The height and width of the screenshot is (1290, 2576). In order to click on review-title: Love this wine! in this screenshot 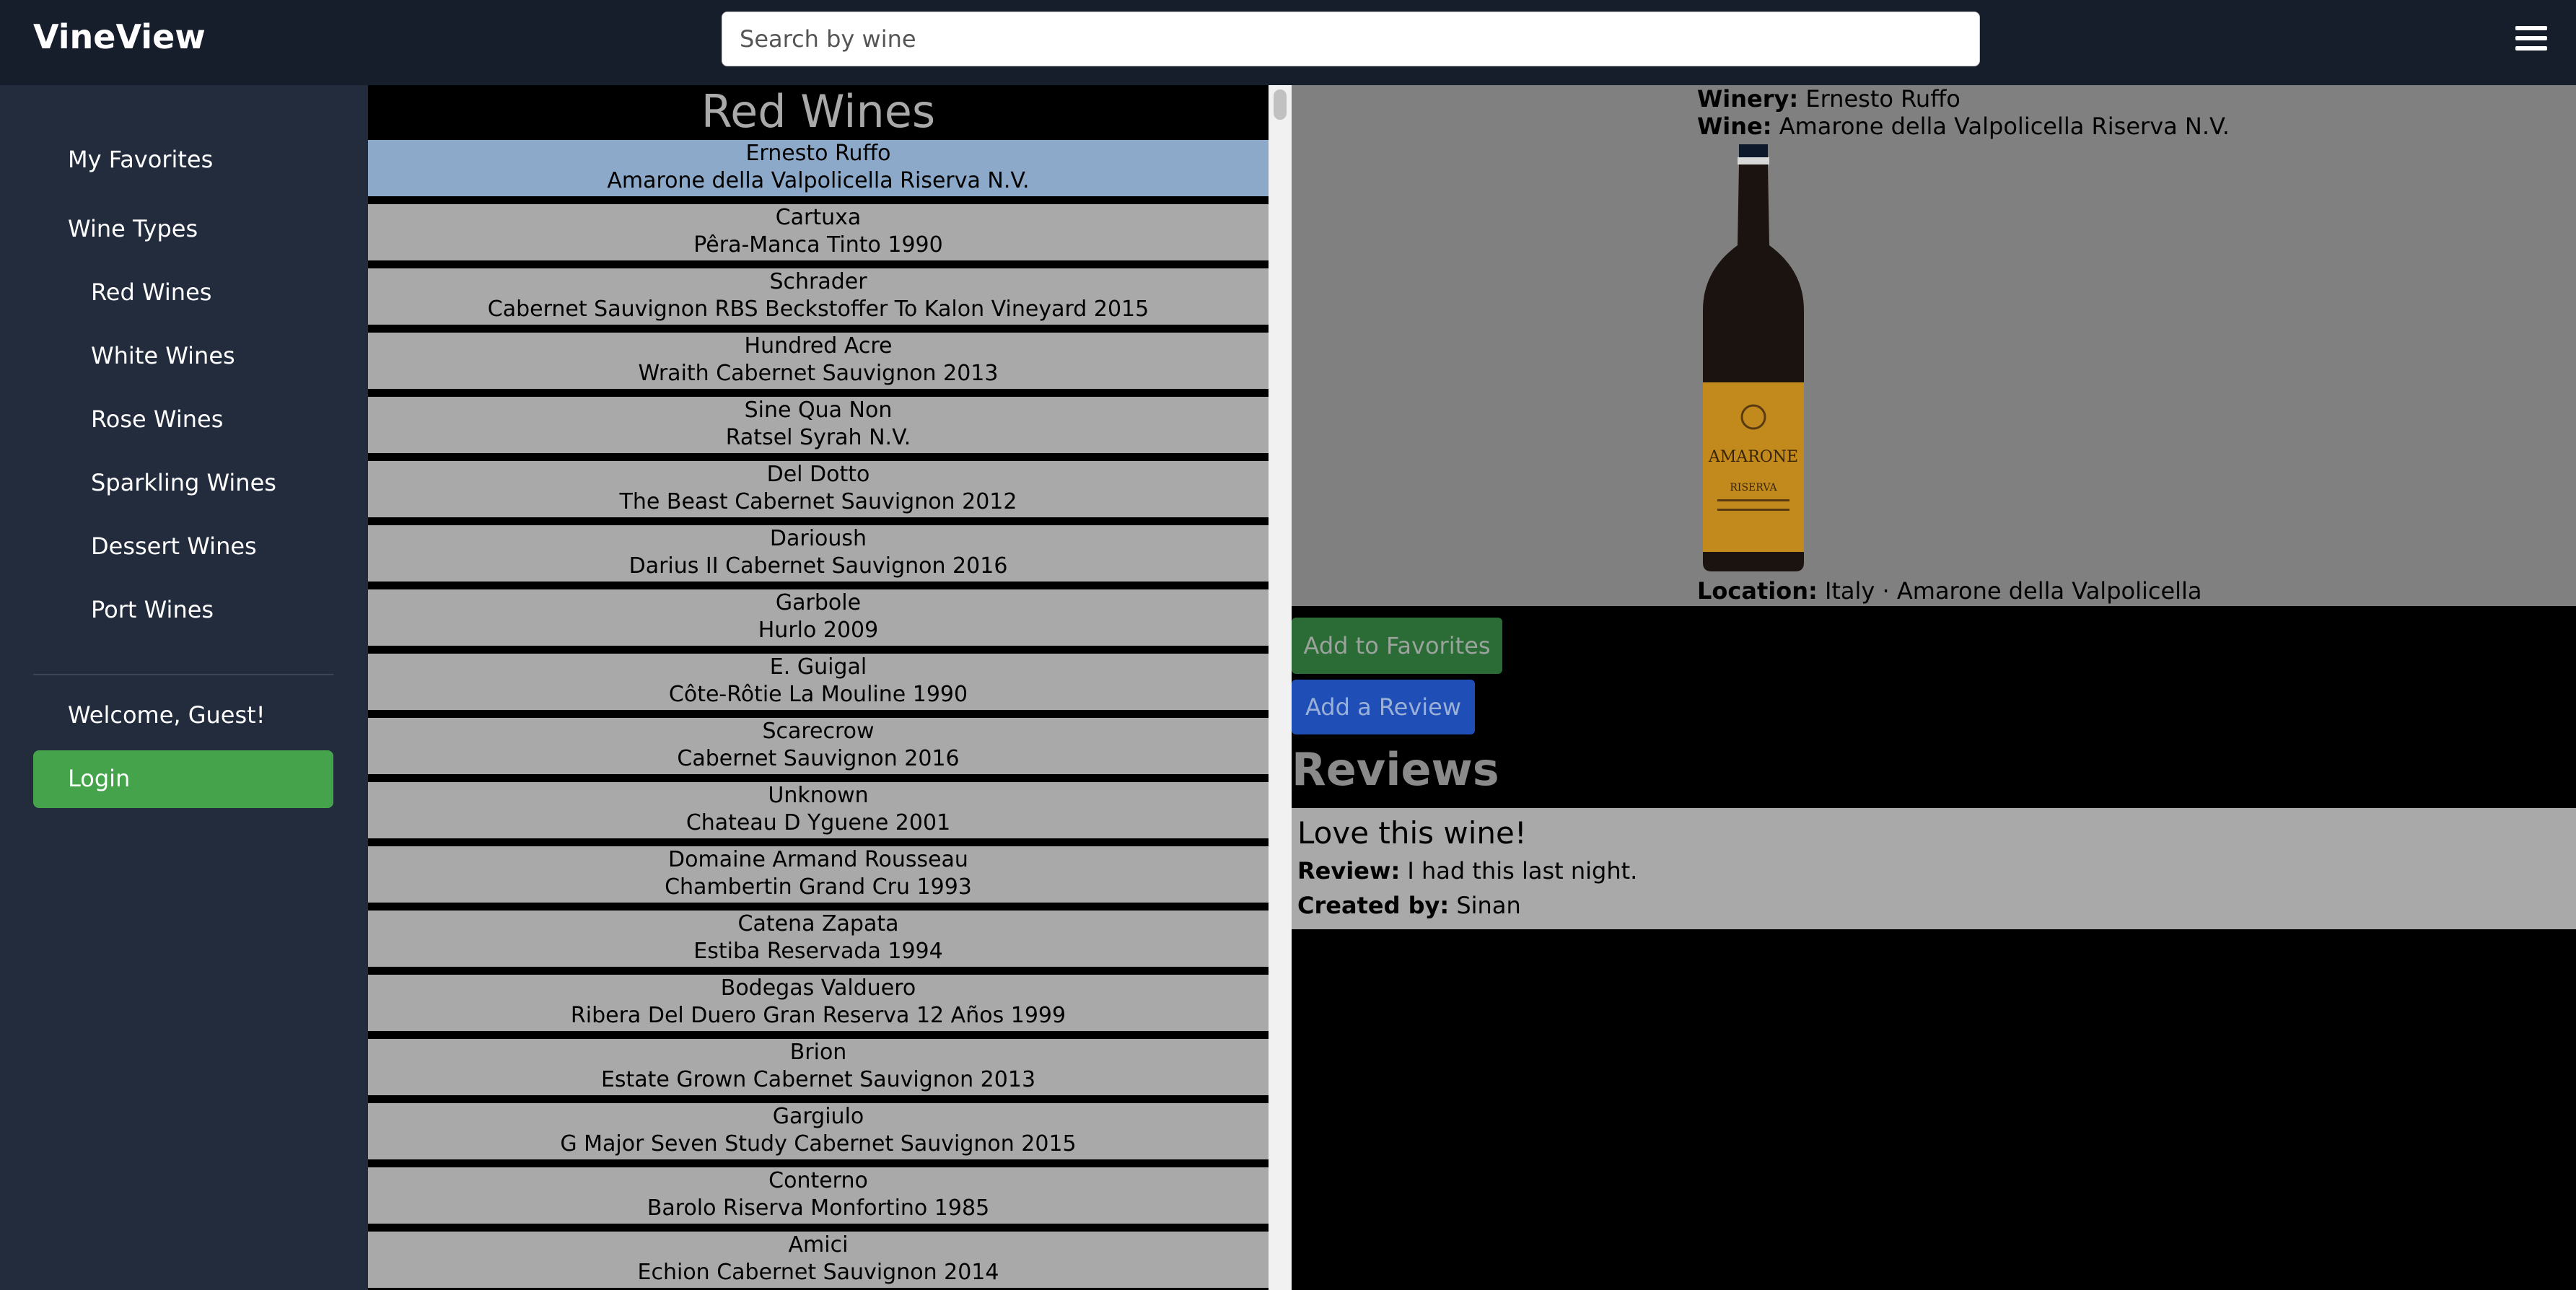, I will do `click(1412, 833)`.